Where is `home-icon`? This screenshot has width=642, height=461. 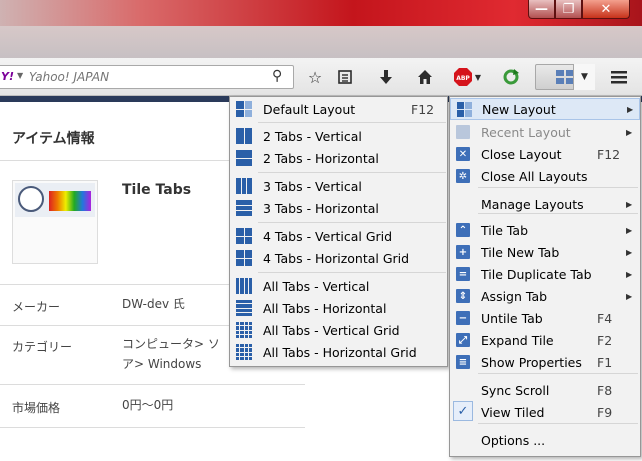
home-icon is located at coordinates (425, 77).